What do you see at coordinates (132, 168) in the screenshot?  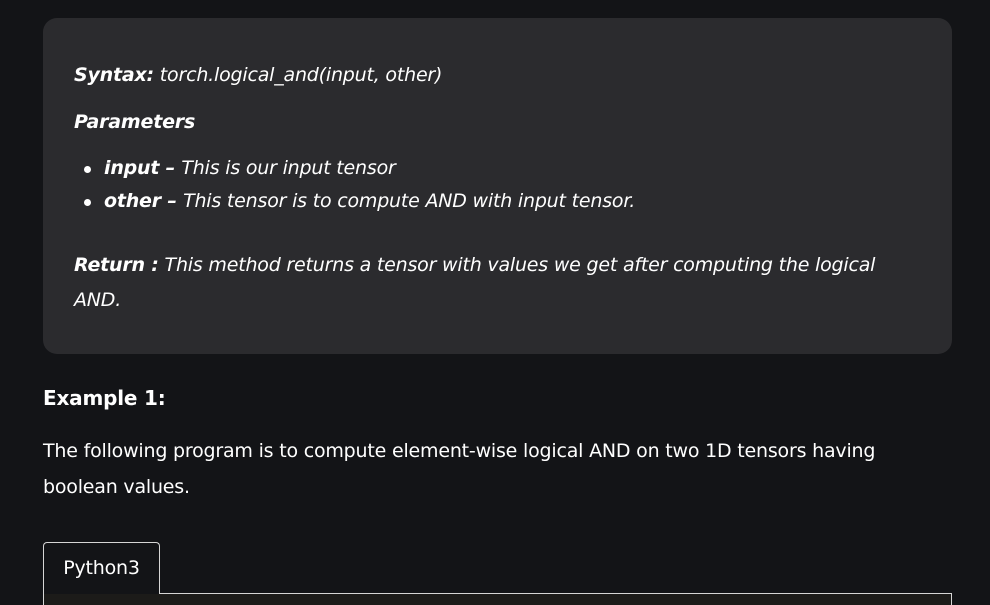 I see `param-name: input` at bounding box center [132, 168].